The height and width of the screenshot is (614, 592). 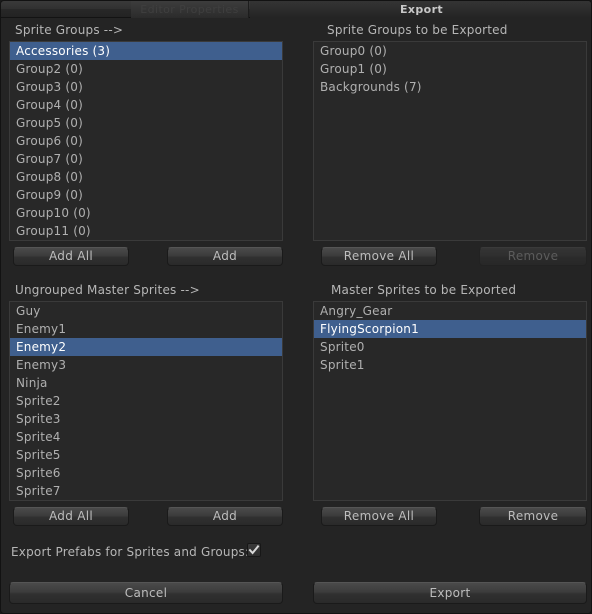 What do you see at coordinates (146, 51) in the screenshot?
I see `list-item: Accessories (3)` at bounding box center [146, 51].